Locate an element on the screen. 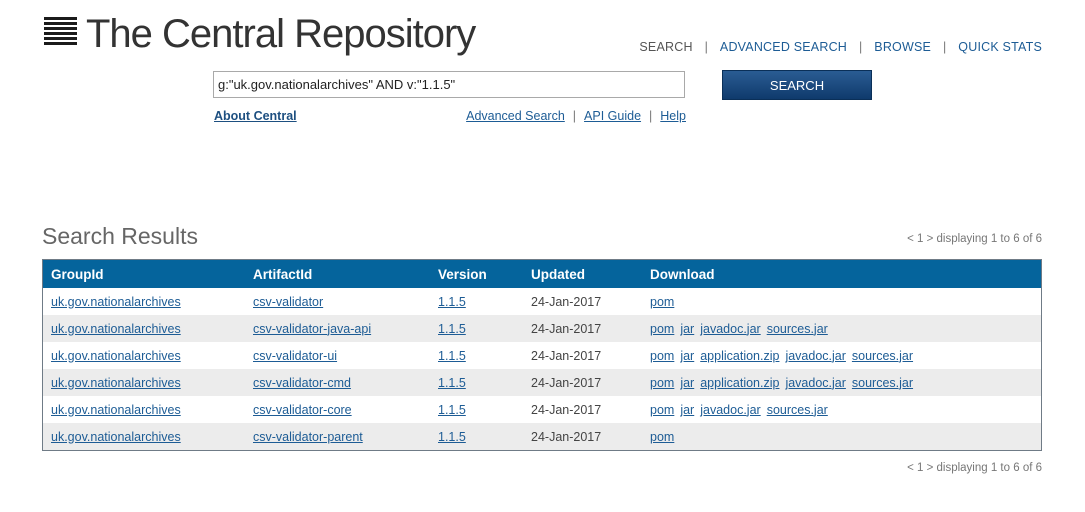 The width and height of the screenshot is (1085, 512). about-central-link: About Central is located at coordinates (255, 116).